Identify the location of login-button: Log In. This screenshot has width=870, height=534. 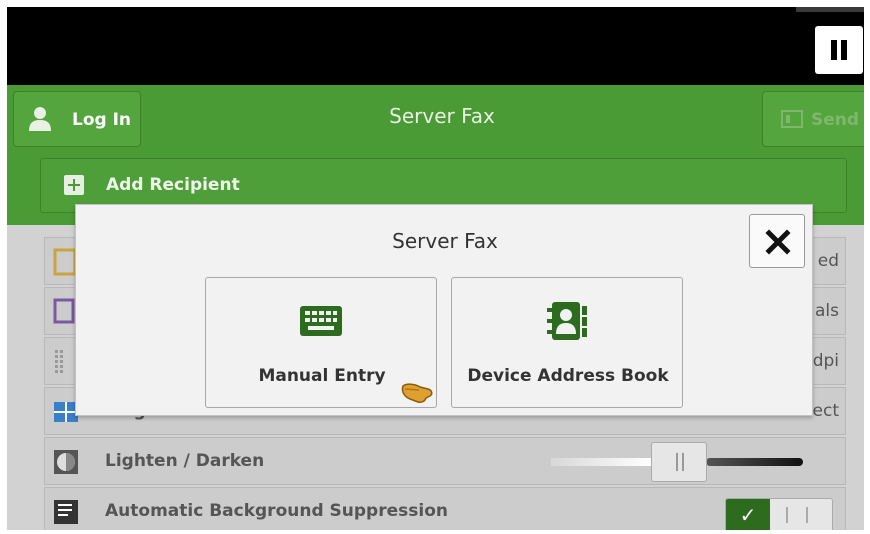
(77, 119).